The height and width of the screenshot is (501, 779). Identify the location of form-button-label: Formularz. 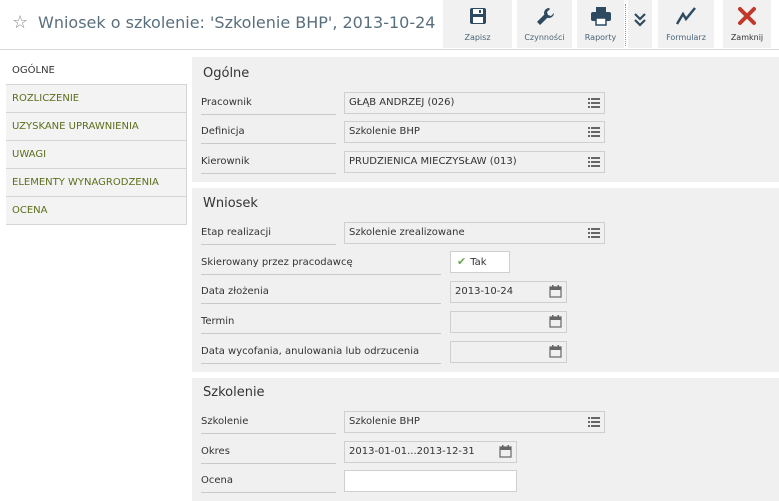
(686, 37).